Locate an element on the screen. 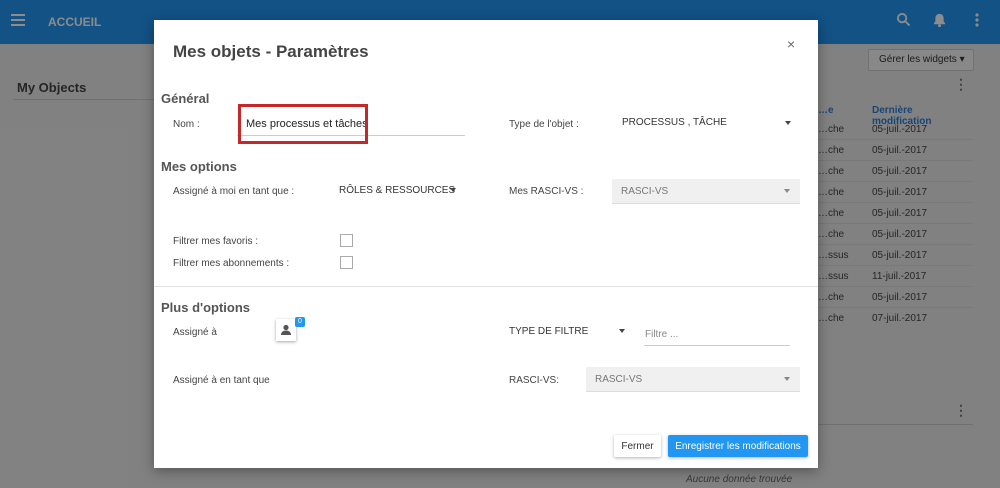 The width and height of the screenshot is (1000, 488). section-more-options: Plus d'options is located at coordinates (206, 307).